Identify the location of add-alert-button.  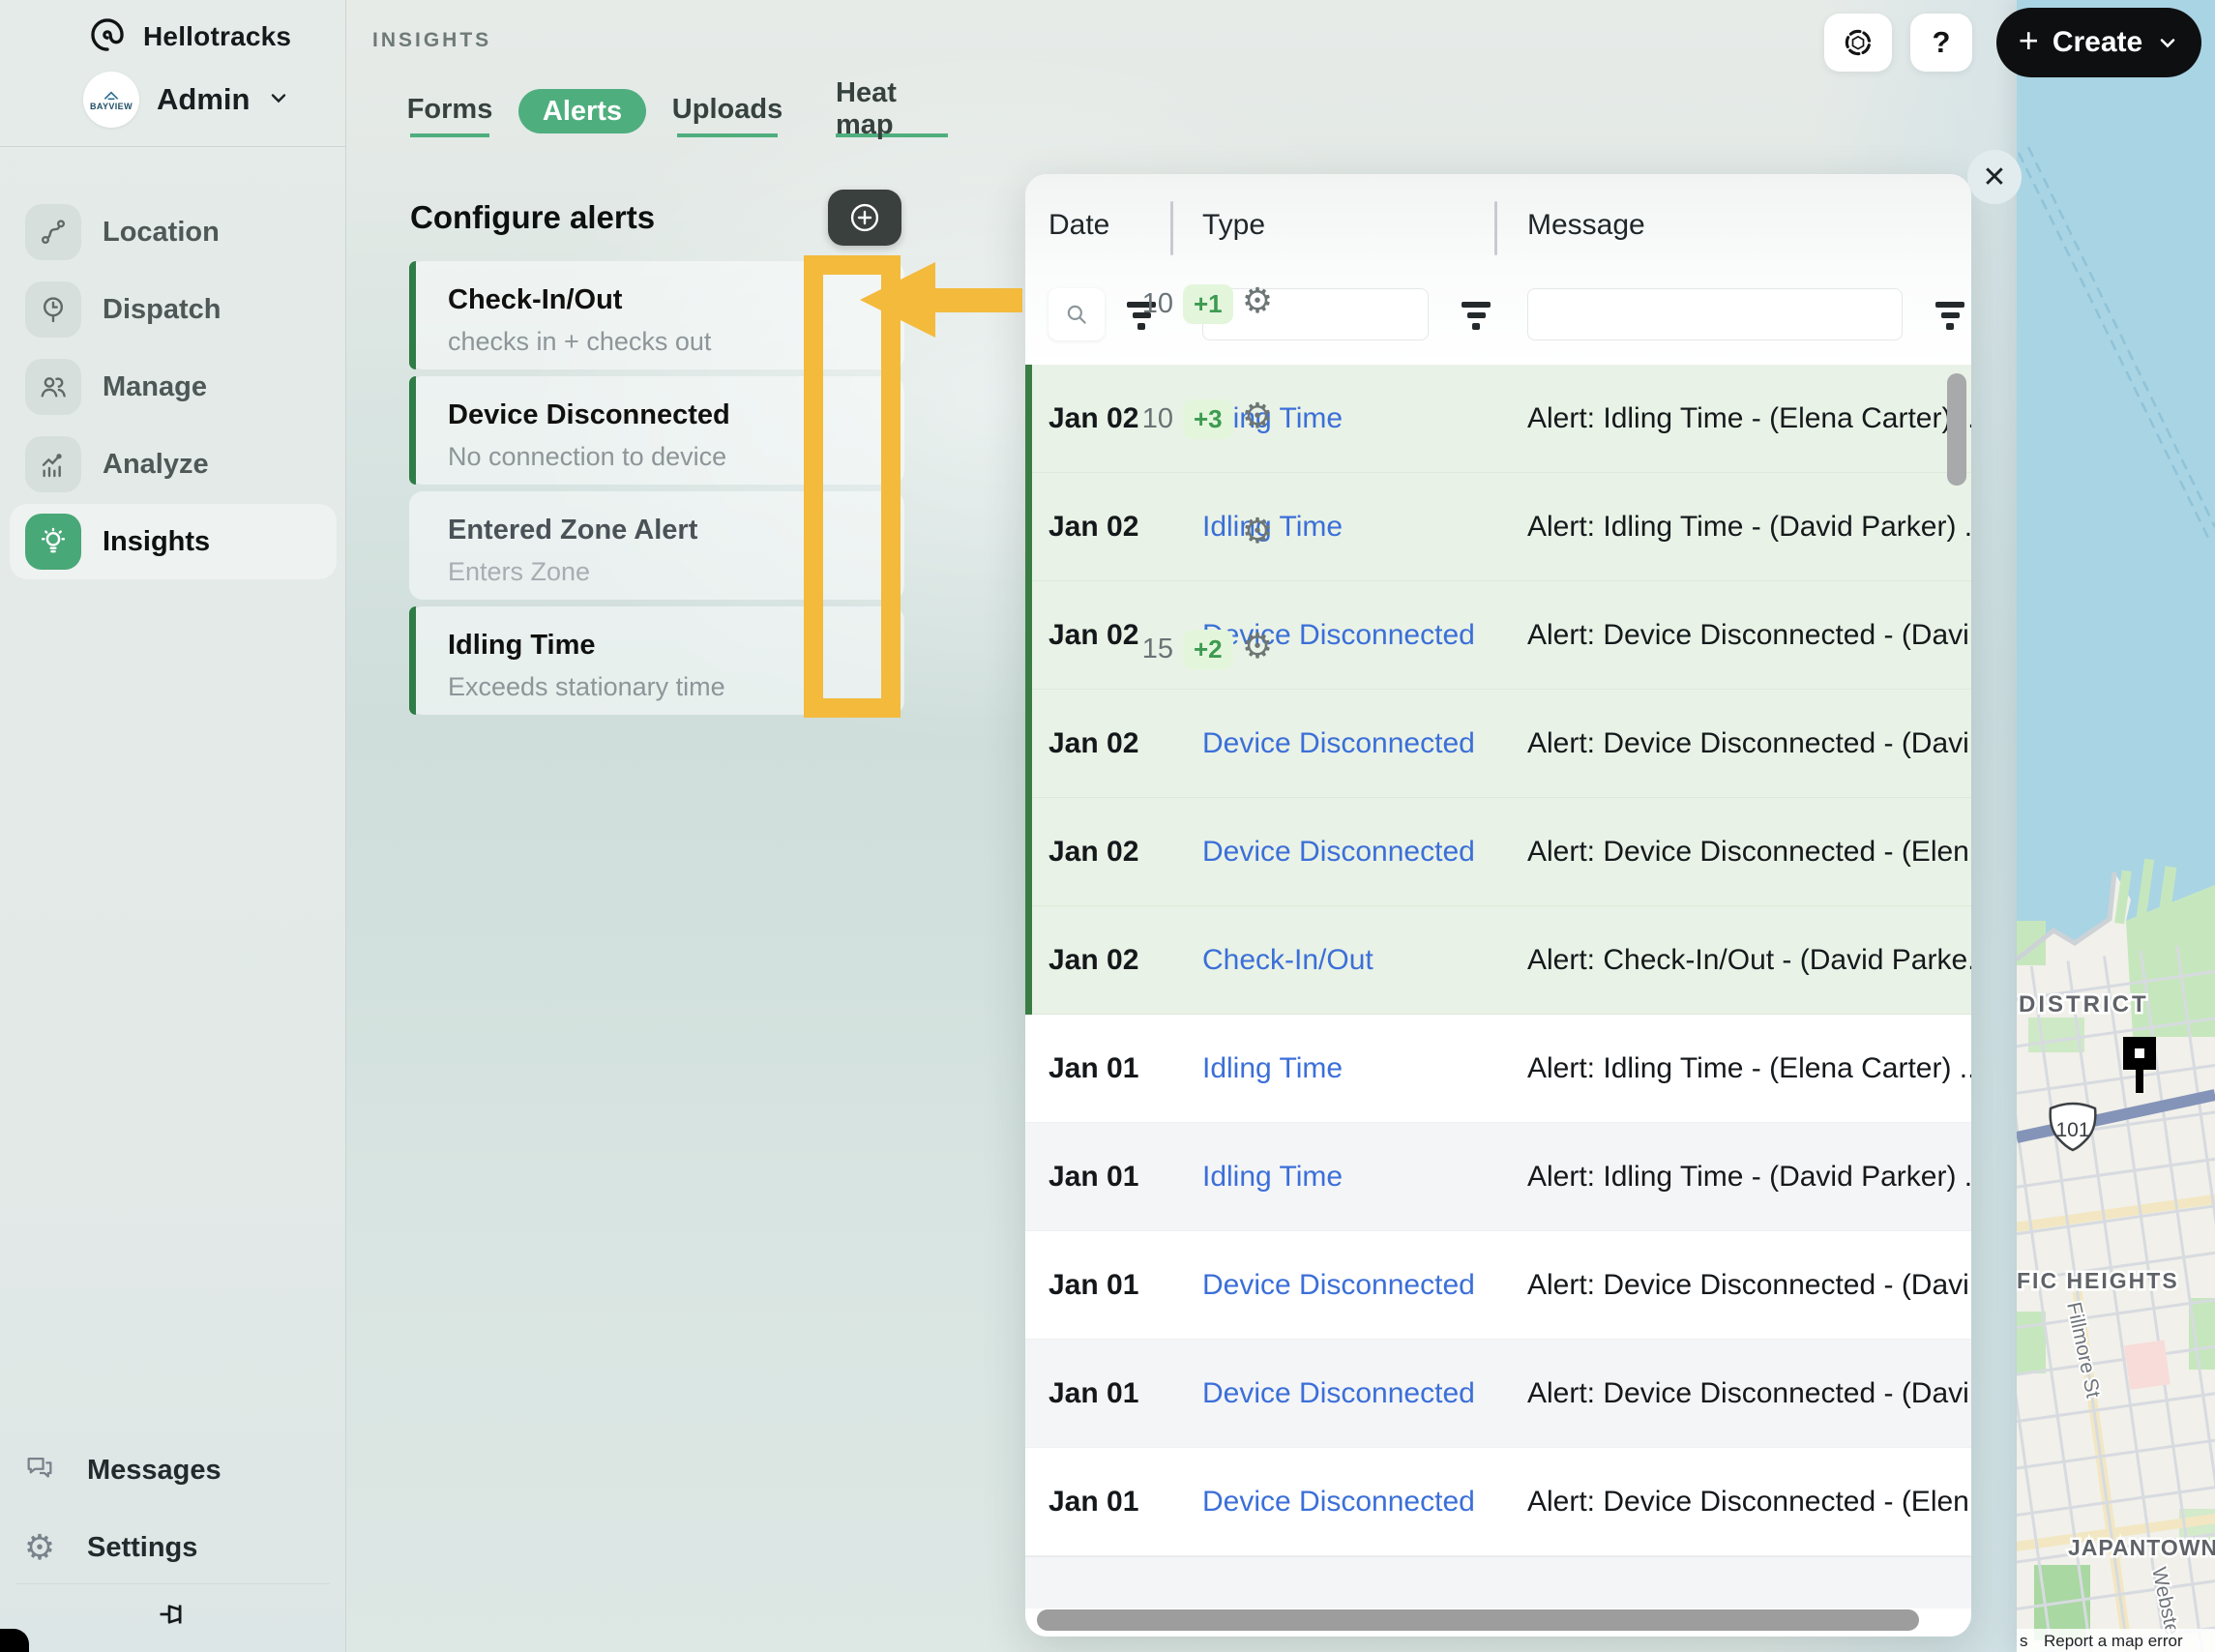
(864, 218).